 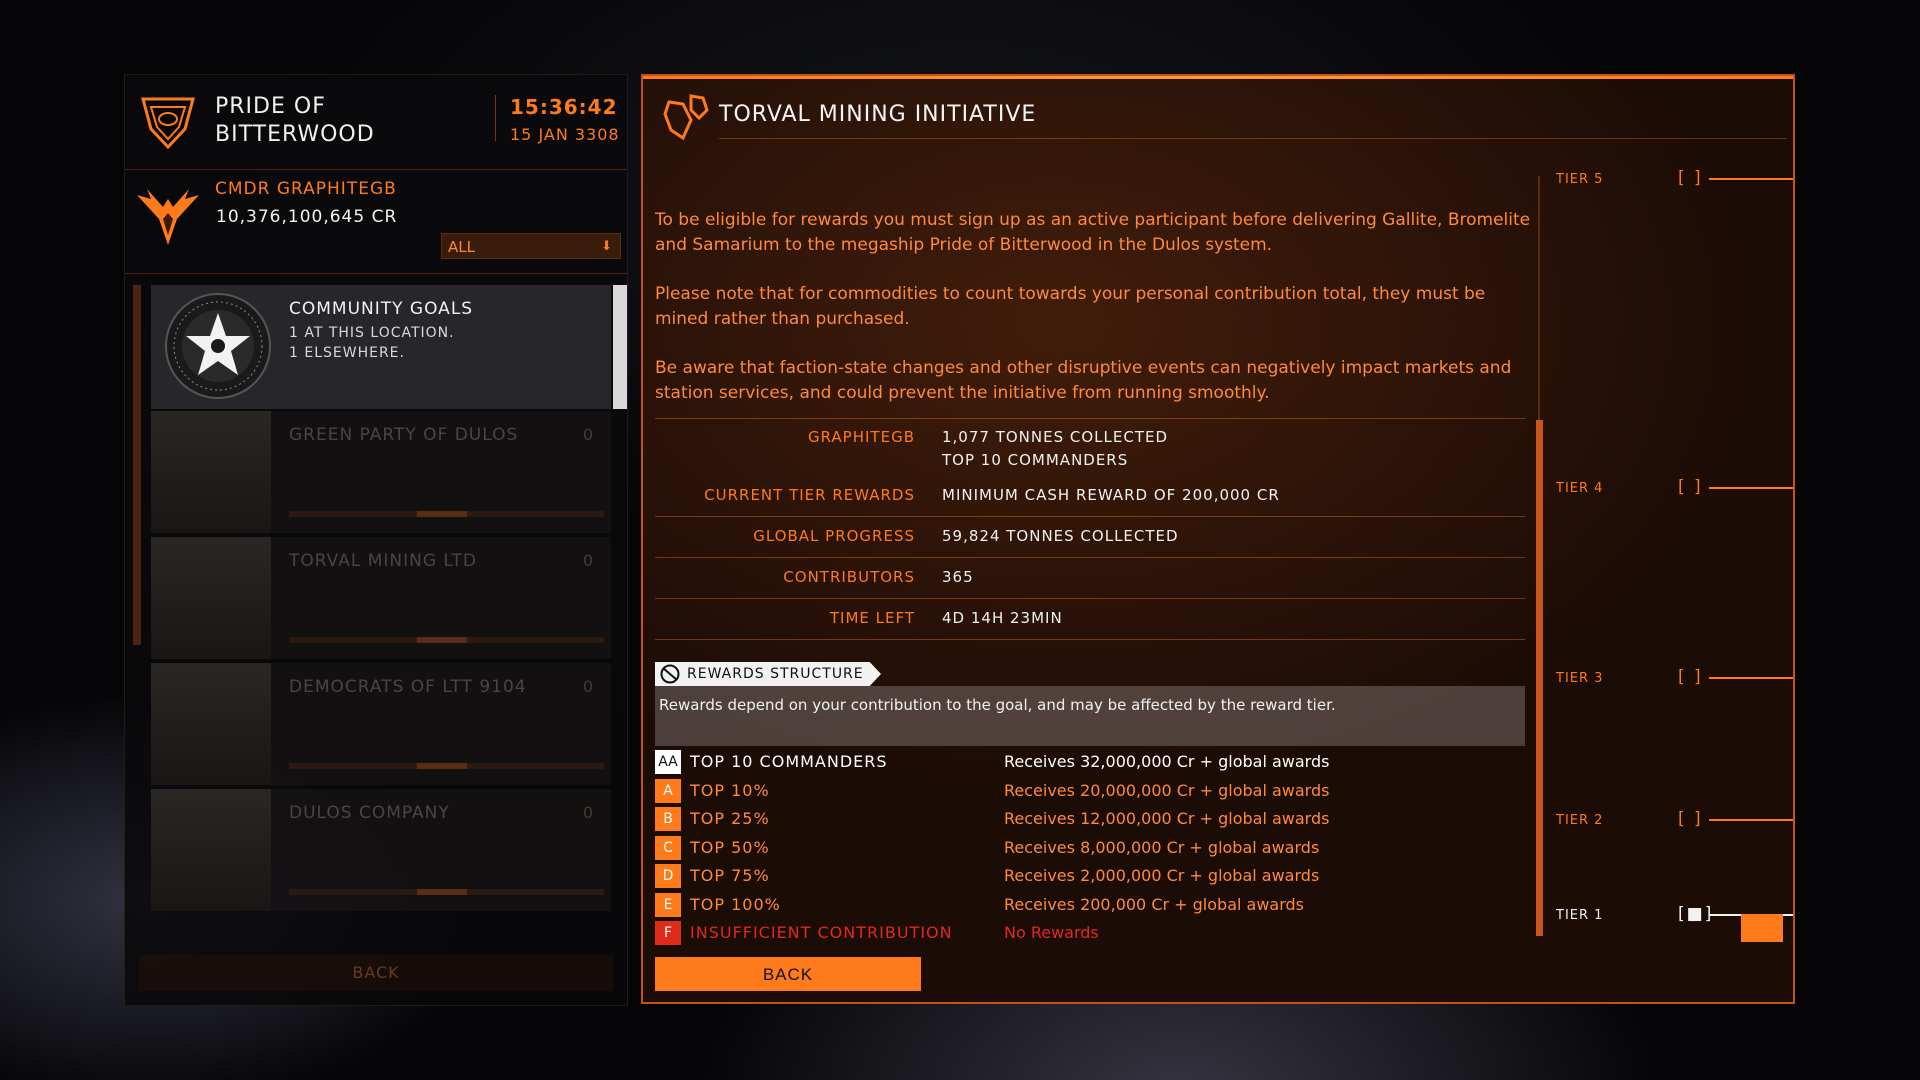 I want to click on tier-label: TIER 5, so click(x=1580, y=179).